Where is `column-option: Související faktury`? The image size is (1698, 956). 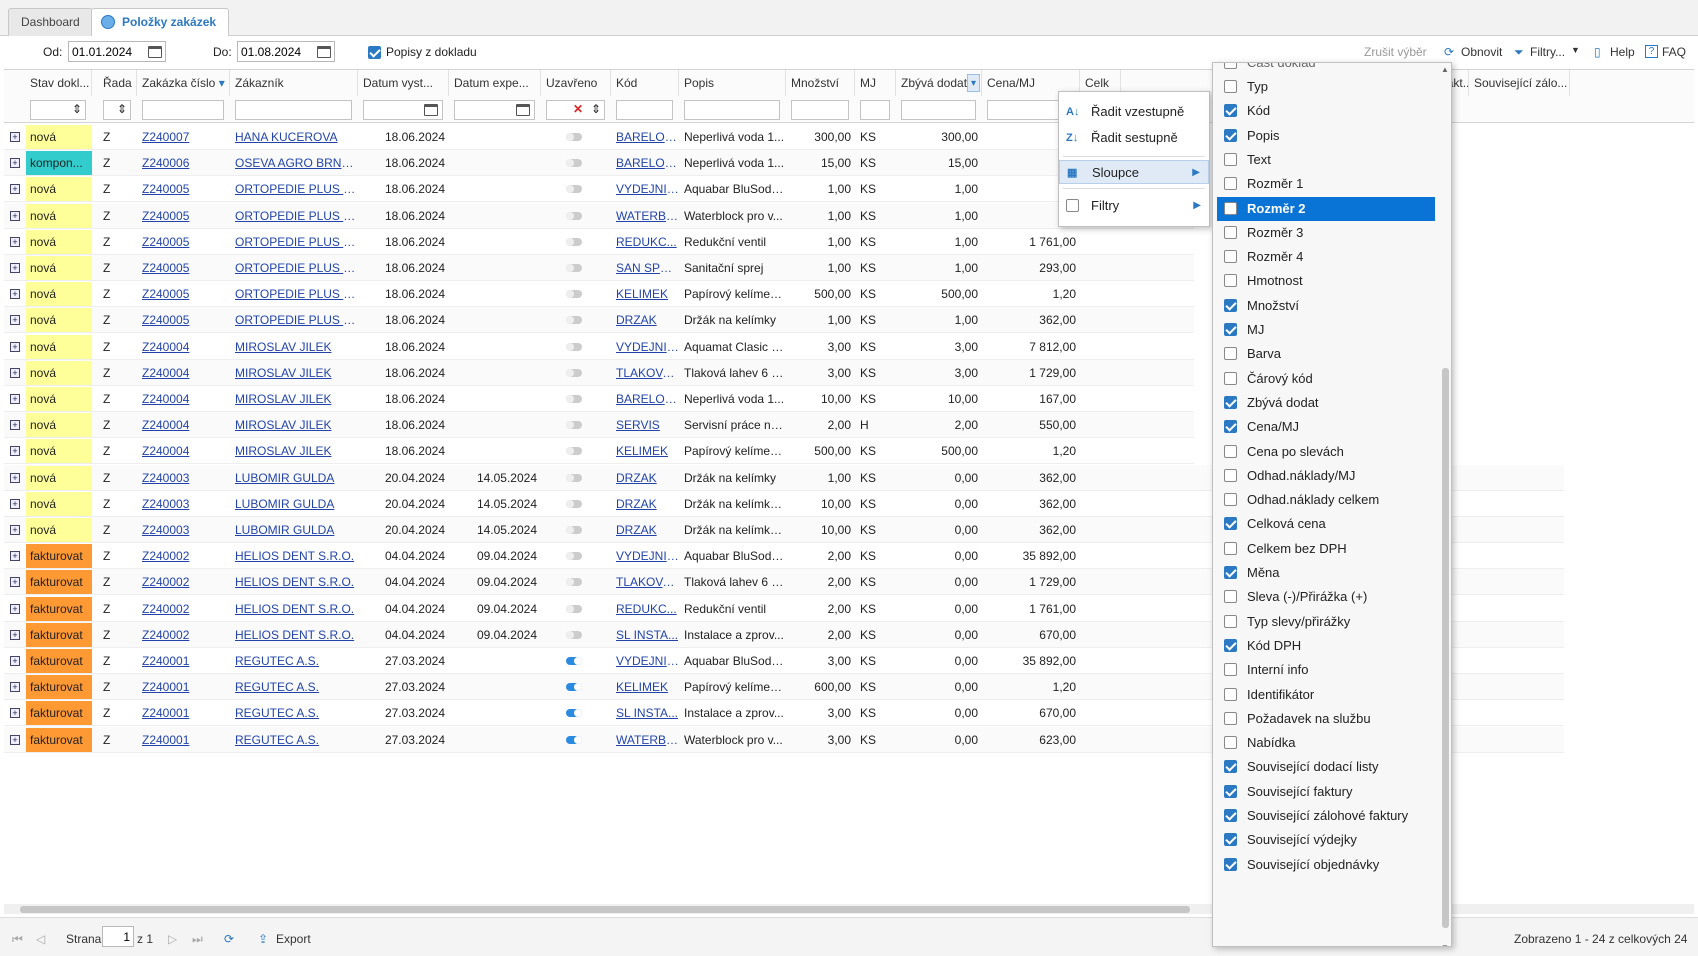 column-option: Související faktury is located at coordinates (1326, 792).